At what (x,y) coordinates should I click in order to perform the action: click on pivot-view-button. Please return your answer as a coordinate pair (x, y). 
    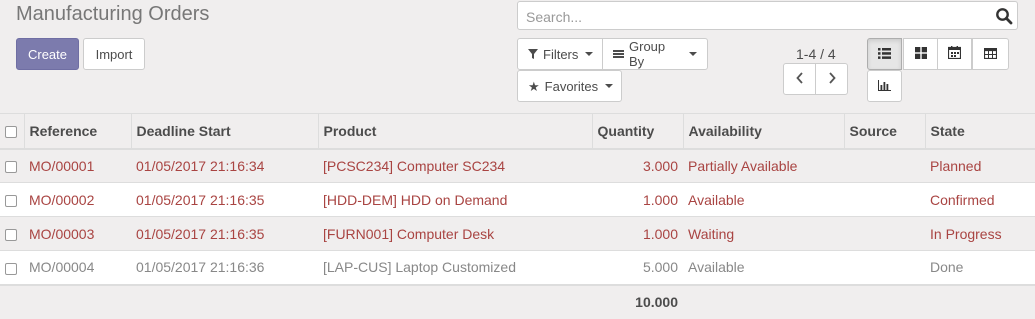
    Looking at the image, I should click on (990, 54).